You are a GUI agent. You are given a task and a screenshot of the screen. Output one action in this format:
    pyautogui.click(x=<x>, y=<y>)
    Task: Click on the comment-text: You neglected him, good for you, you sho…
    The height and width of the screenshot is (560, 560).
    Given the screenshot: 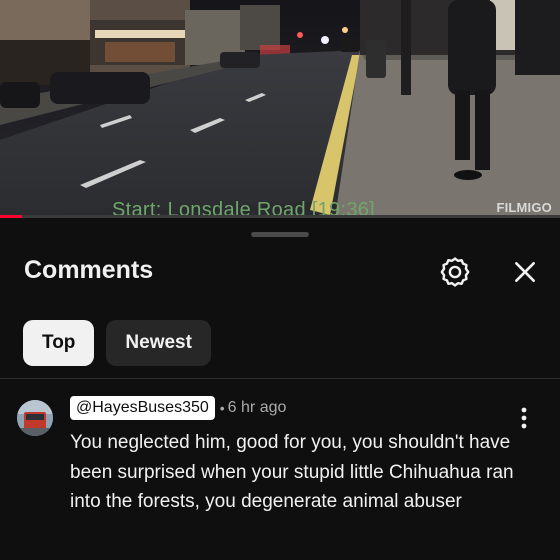 What is the action you would take?
    pyautogui.click(x=292, y=472)
    